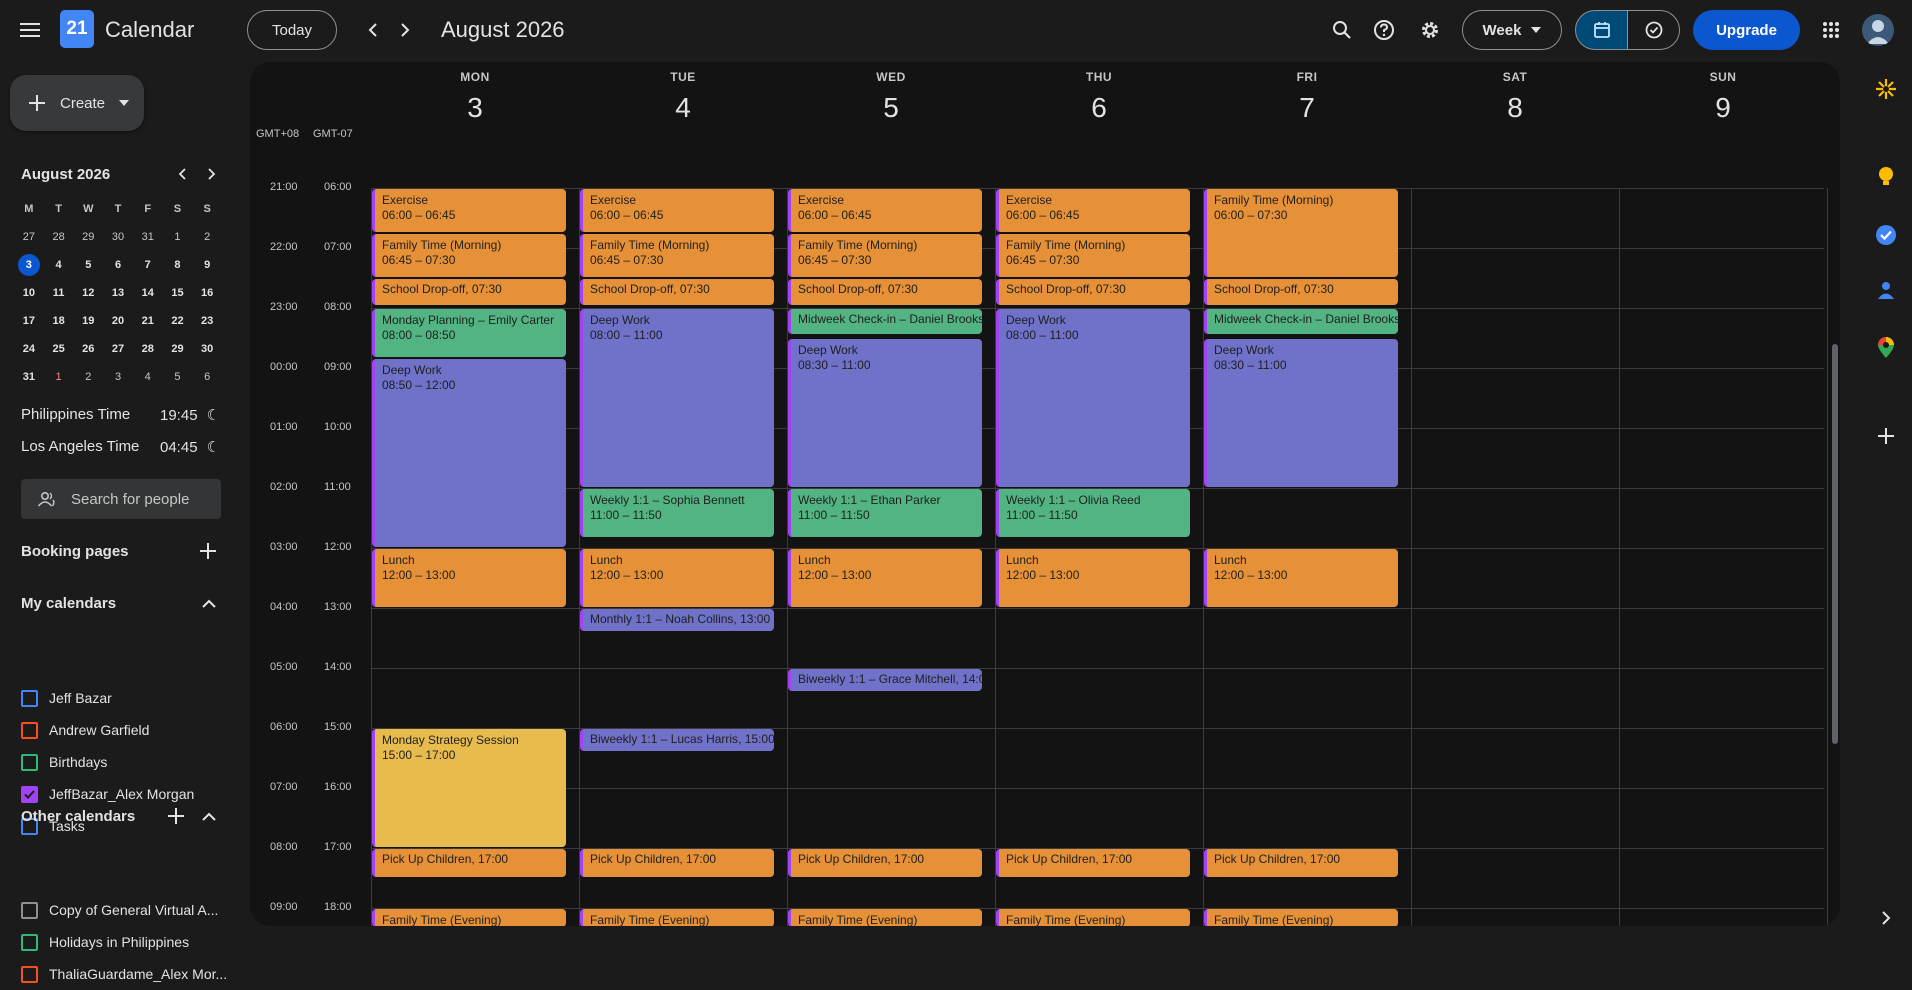 The height and width of the screenshot is (990, 1912). What do you see at coordinates (469, 452) in the screenshot?
I see `calendar-event: Deep Work 08:50 – 12:00` at bounding box center [469, 452].